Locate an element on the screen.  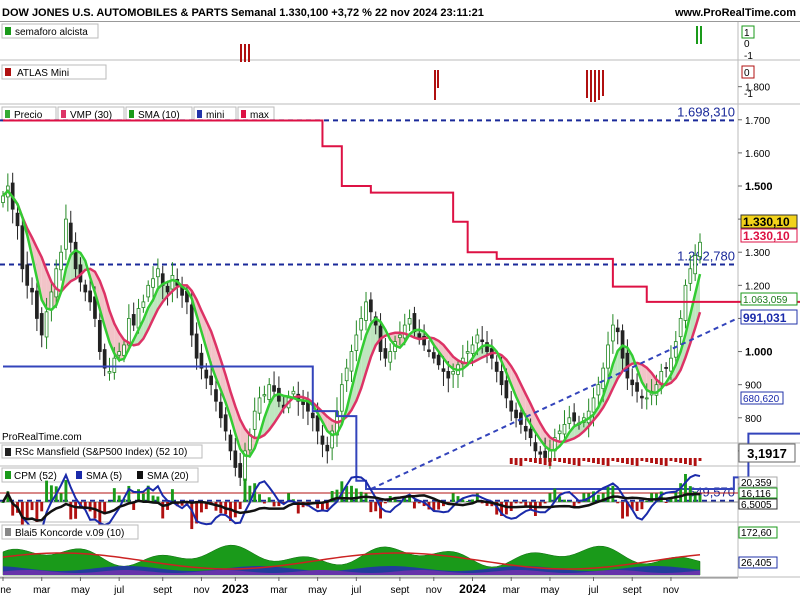
x-tick-5: nov is located at coordinates (201, 590).